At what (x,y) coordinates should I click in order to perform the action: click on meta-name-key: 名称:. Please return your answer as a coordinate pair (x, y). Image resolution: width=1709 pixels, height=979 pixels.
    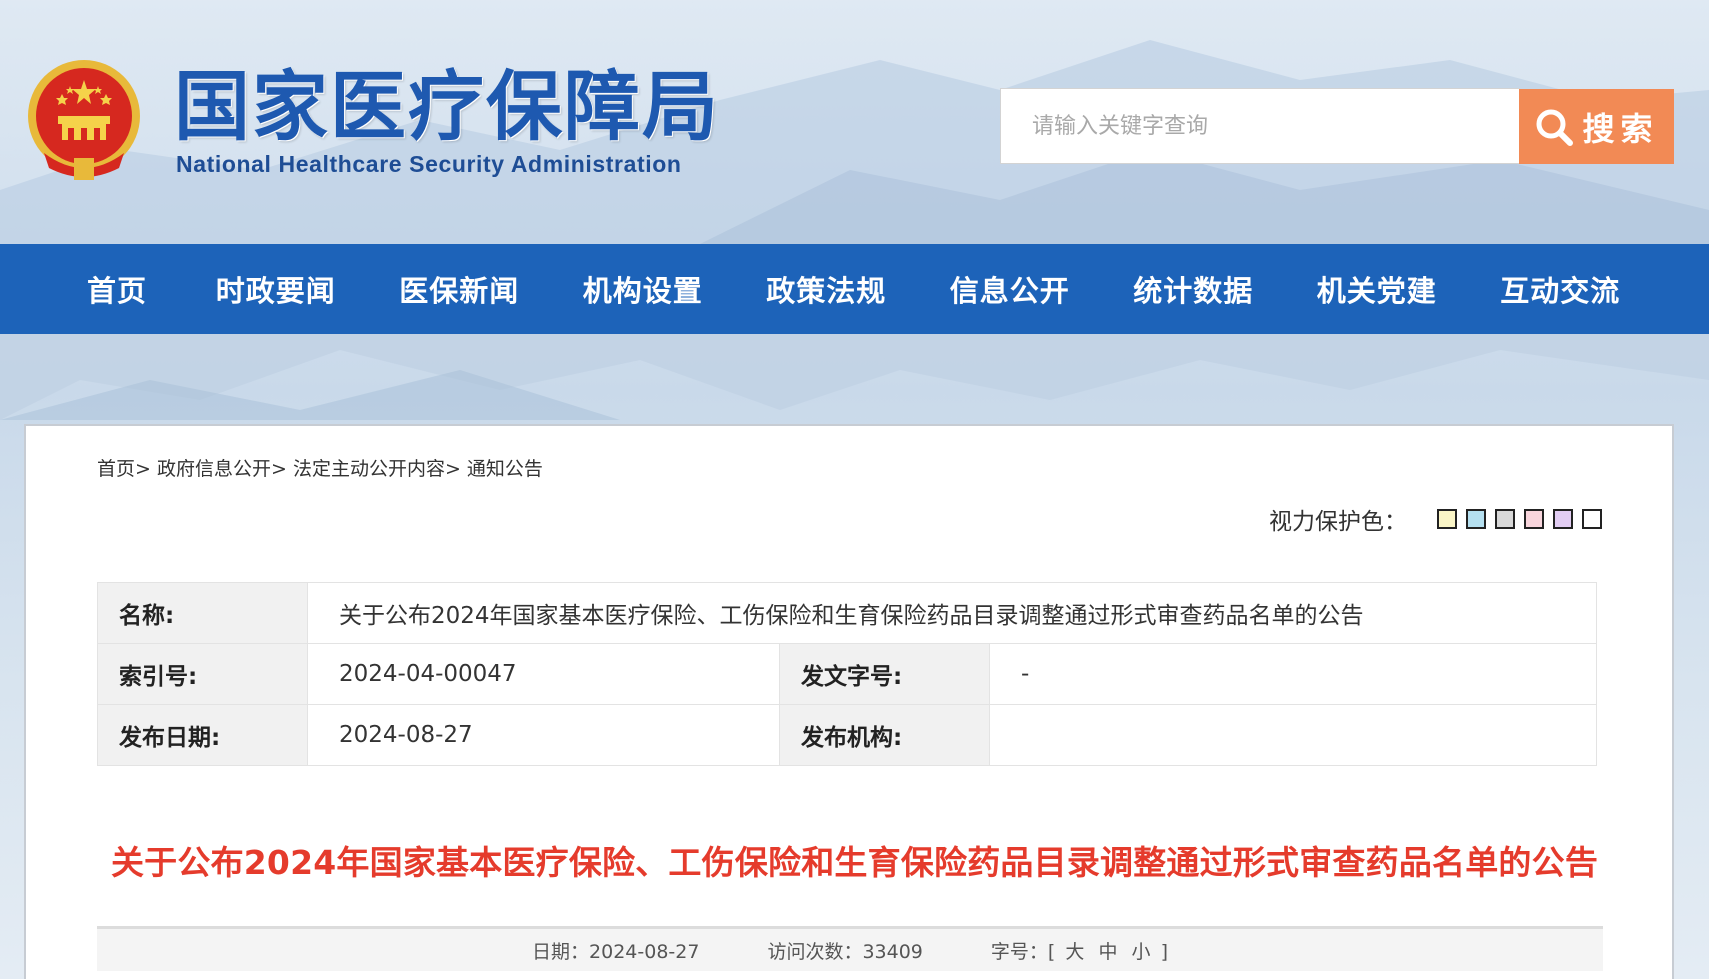
    Looking at the image, I should click on (202, 613).